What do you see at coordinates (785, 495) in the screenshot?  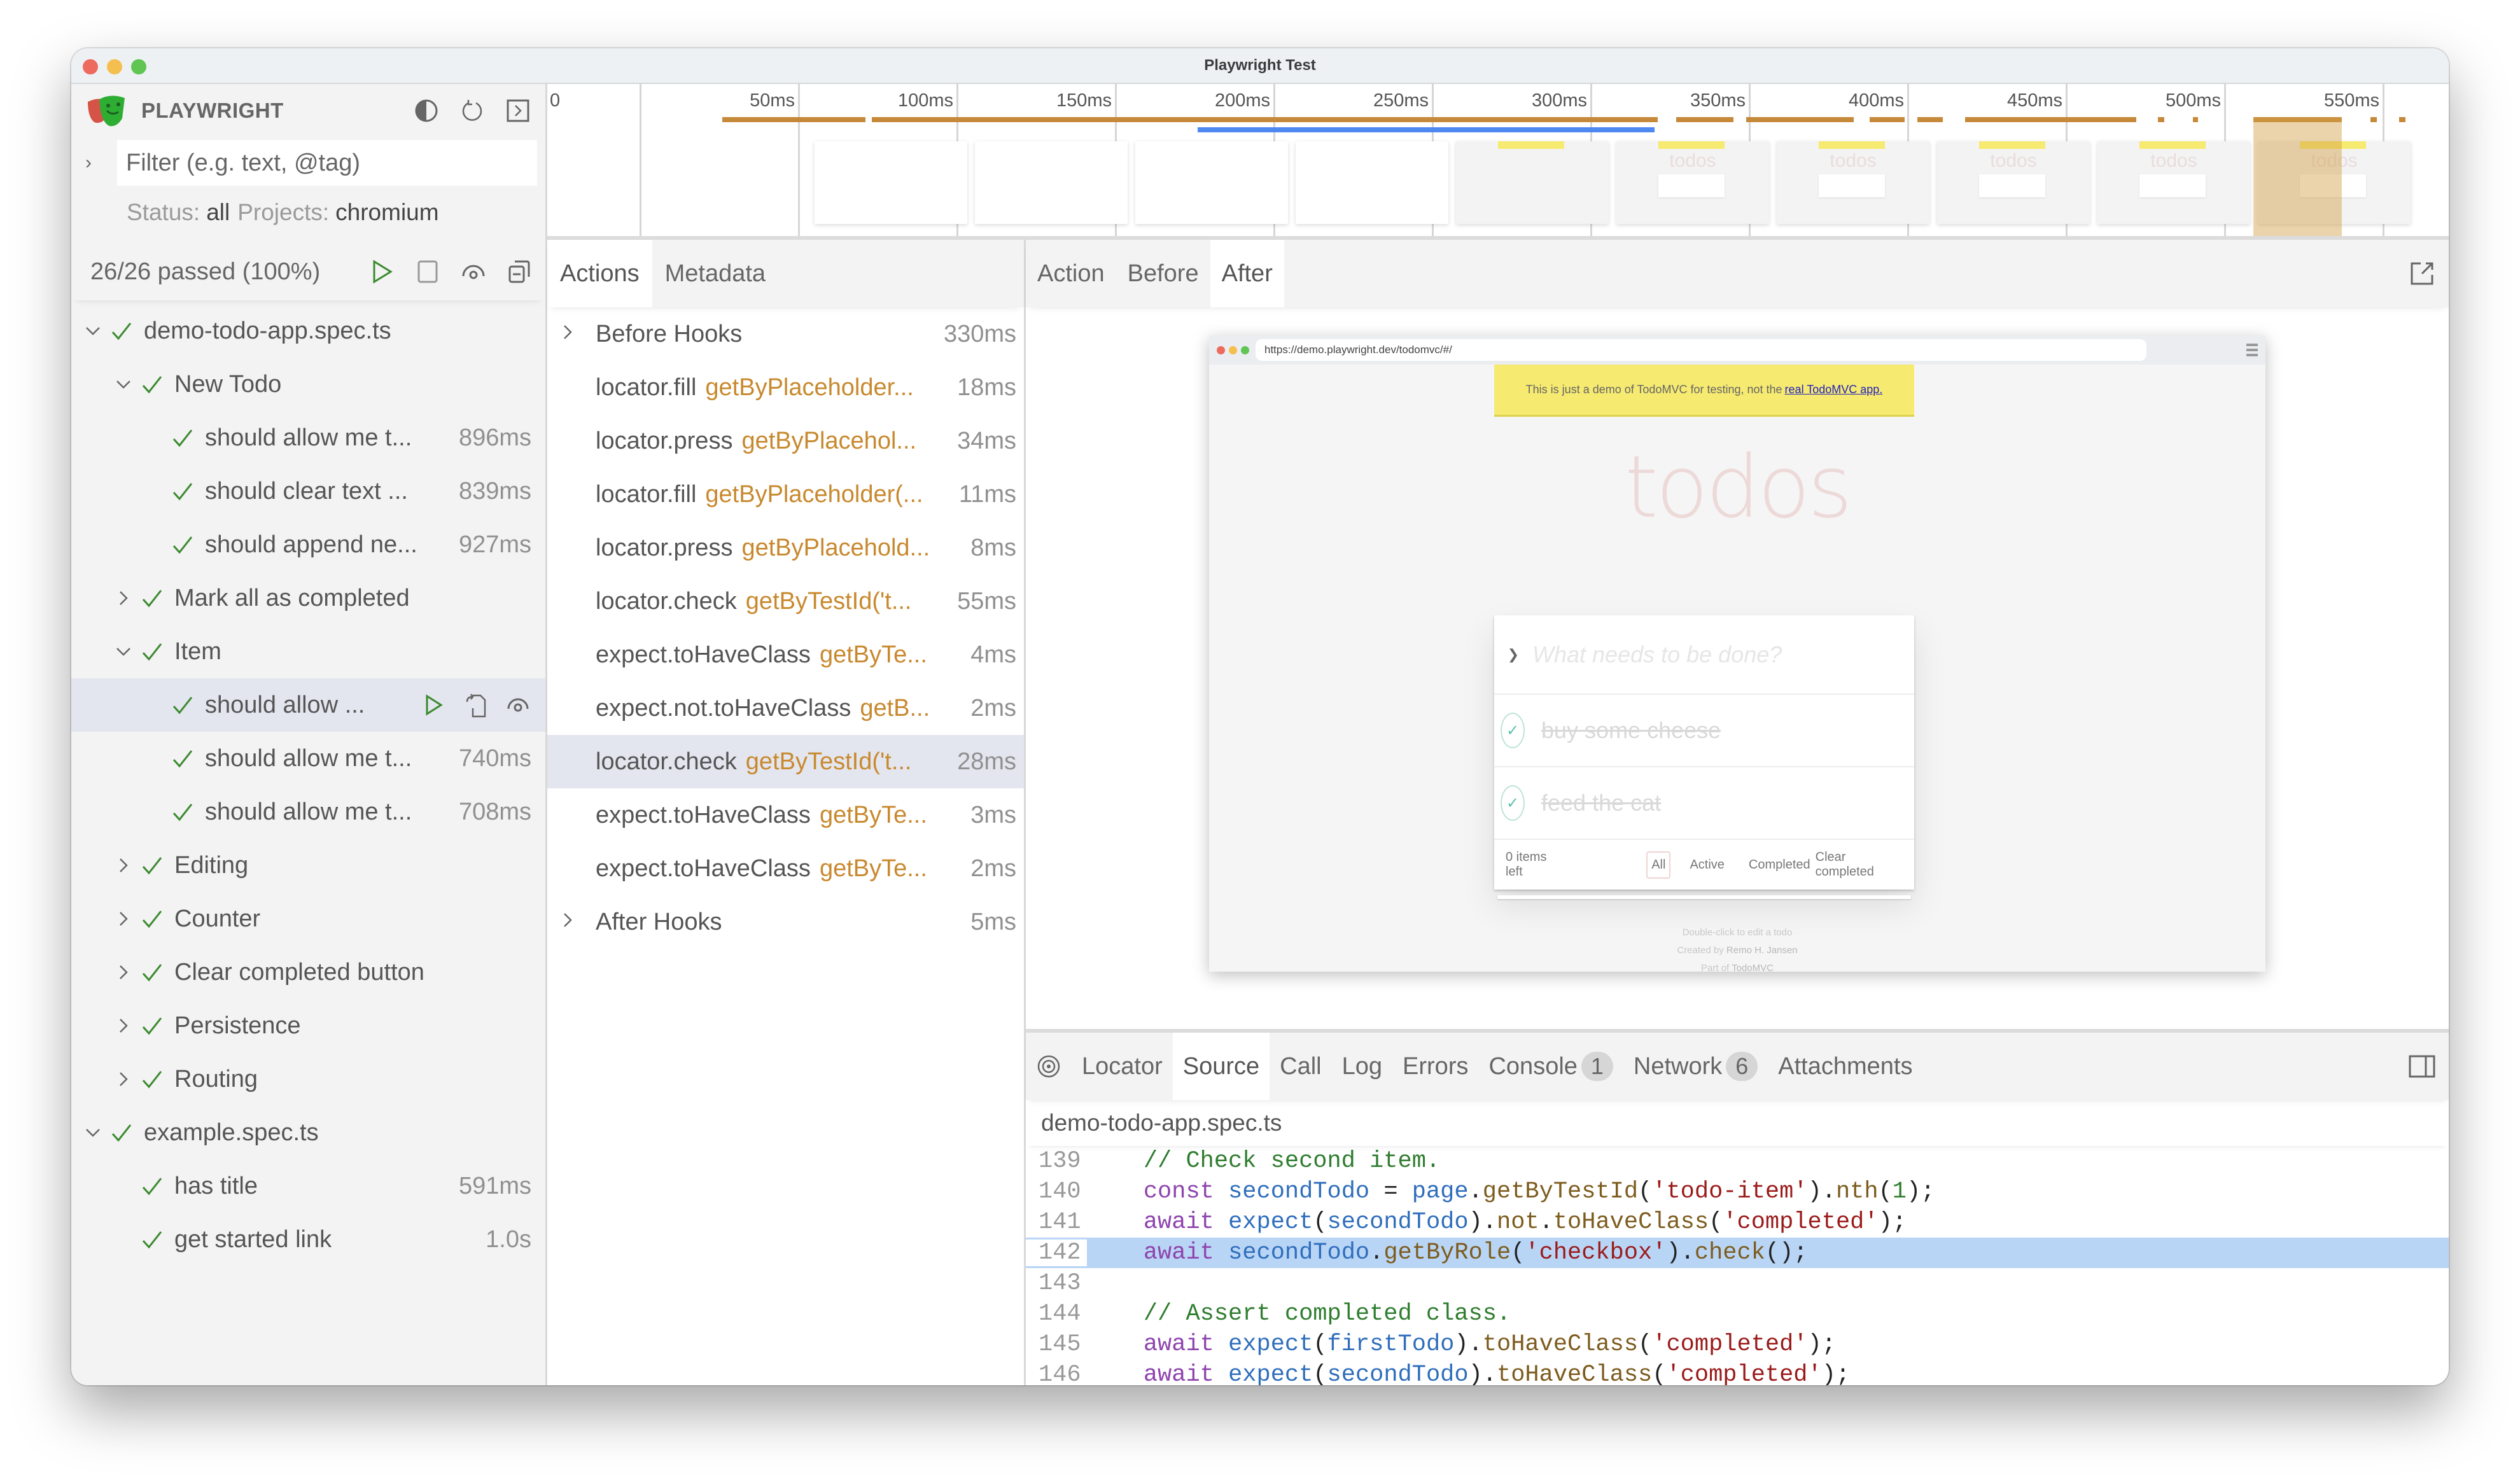 I see `action-item: locator.fill getByPlaceholder(... 11ms` at bounding box center [785, 495].